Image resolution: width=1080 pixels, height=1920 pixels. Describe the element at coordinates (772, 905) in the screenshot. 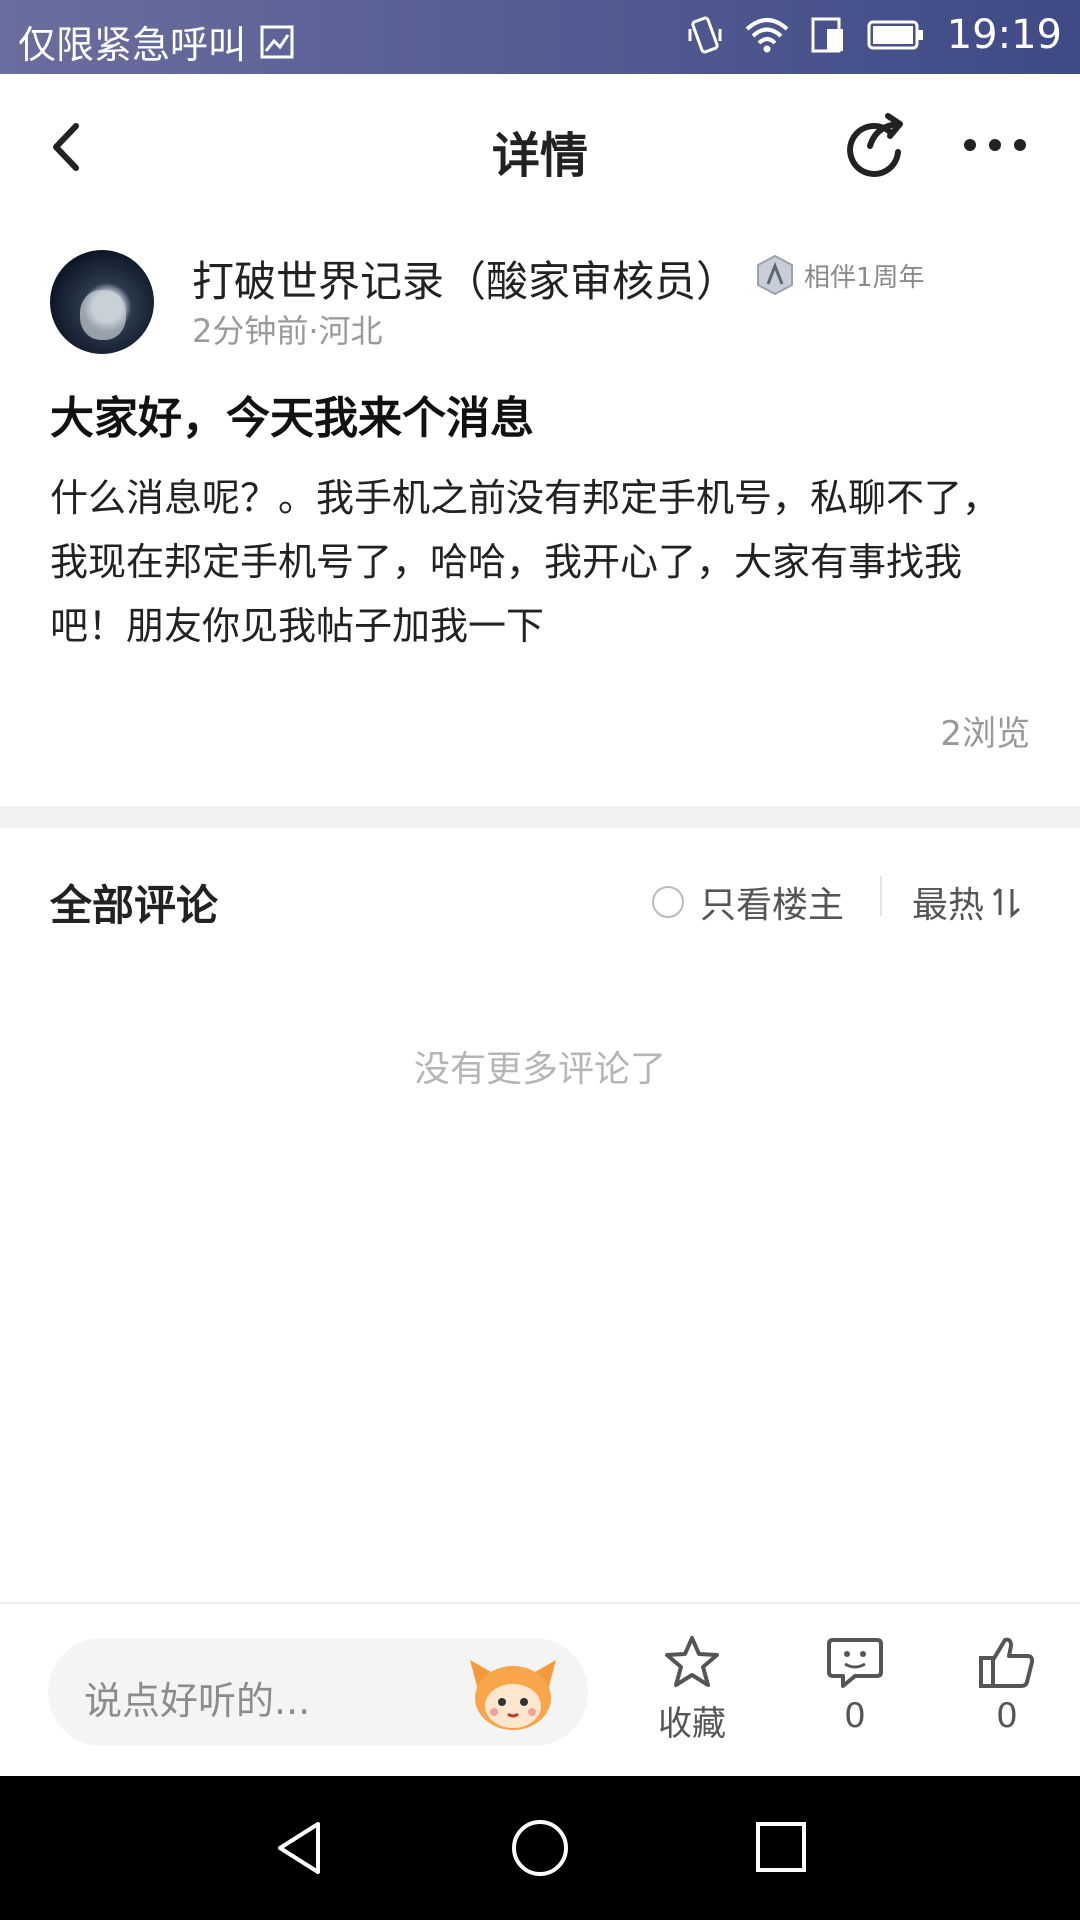

I see `op-only-label: 只看楼主` at that location.